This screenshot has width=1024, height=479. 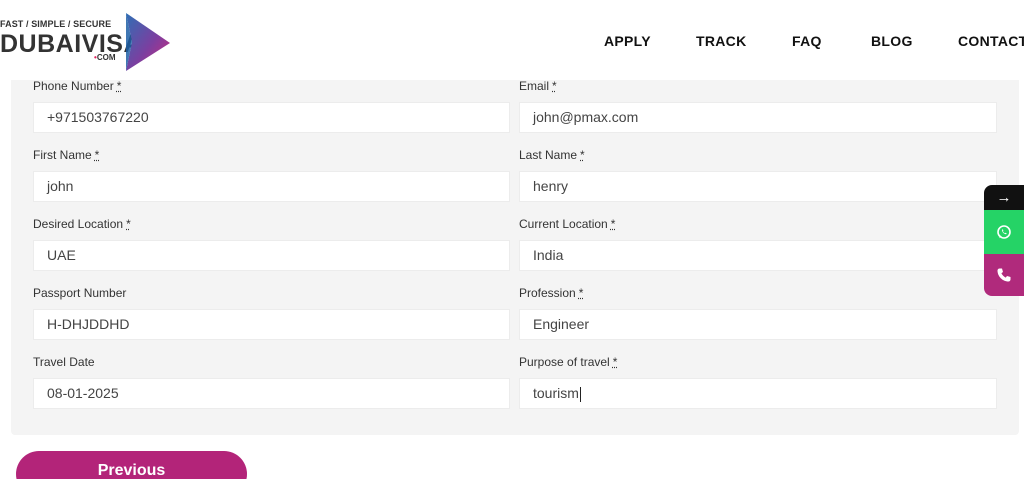 I want to click on profession-input: Engineer, so click(x=758, y=324).